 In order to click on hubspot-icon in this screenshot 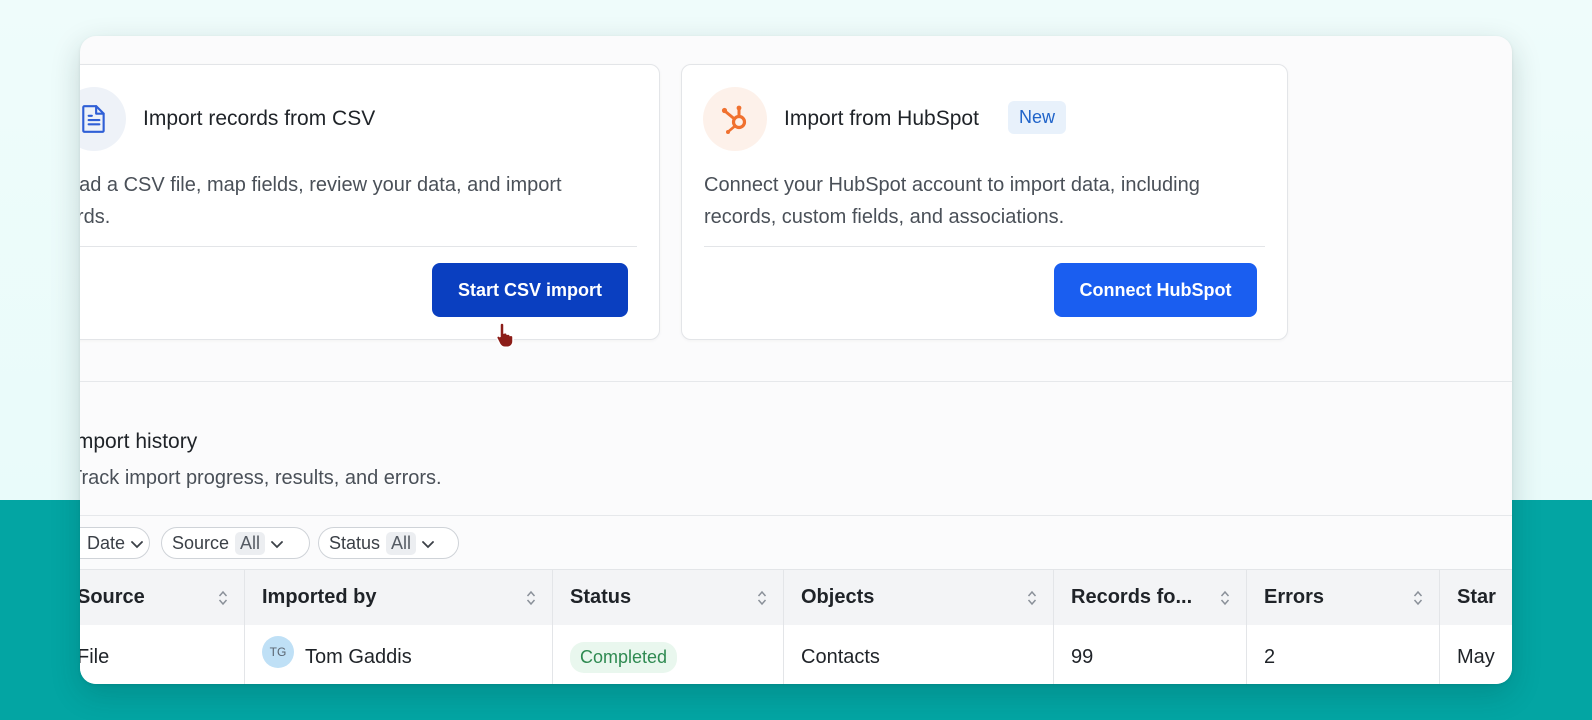, I will do `click(735, 119)`.